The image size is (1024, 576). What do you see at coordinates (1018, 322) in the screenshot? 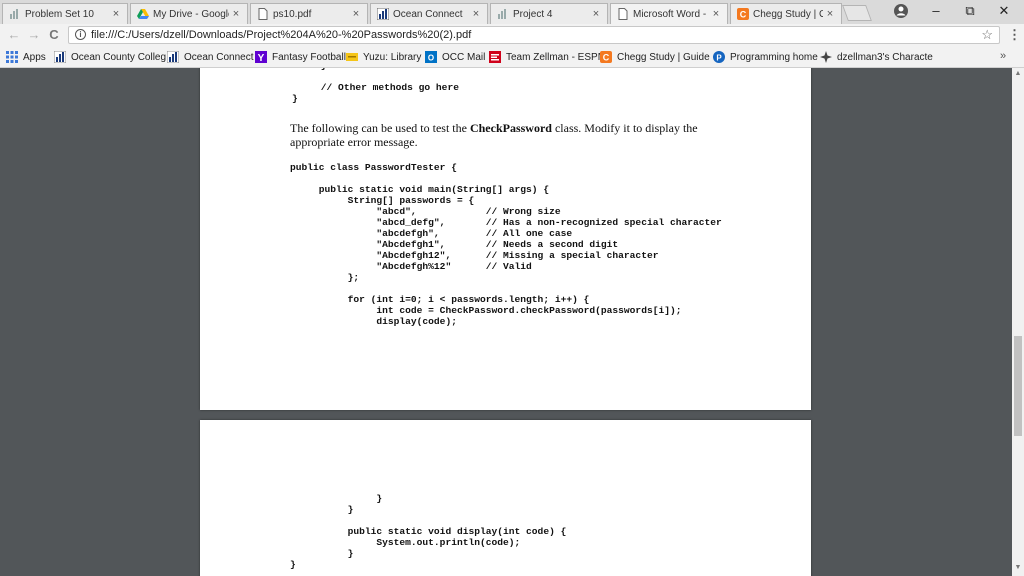
I see `vertical-scrollbar: ▲ ▼` at bounding box center [1018, 322].